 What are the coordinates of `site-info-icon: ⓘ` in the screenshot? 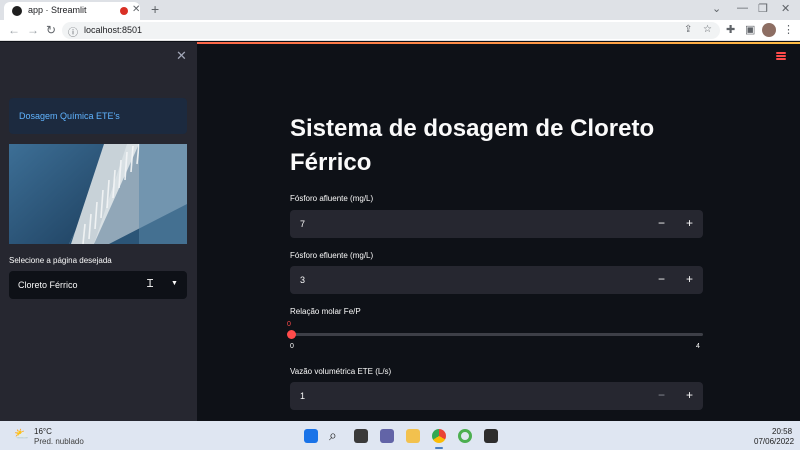 It's located at (73, 31).